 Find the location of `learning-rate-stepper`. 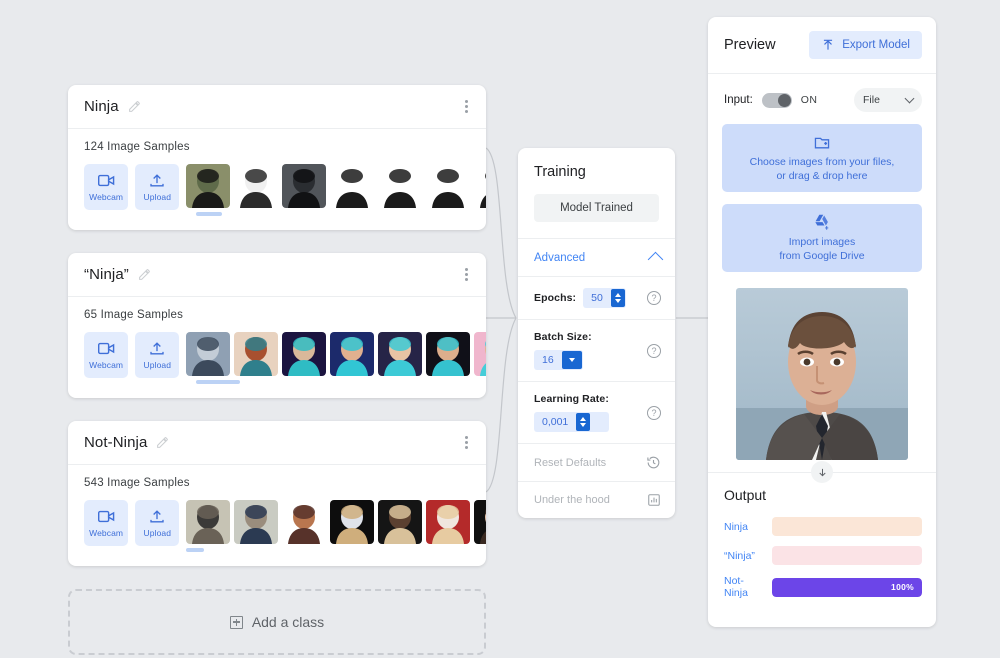

learning-rate-stepper is located at coordinates (583, 422).